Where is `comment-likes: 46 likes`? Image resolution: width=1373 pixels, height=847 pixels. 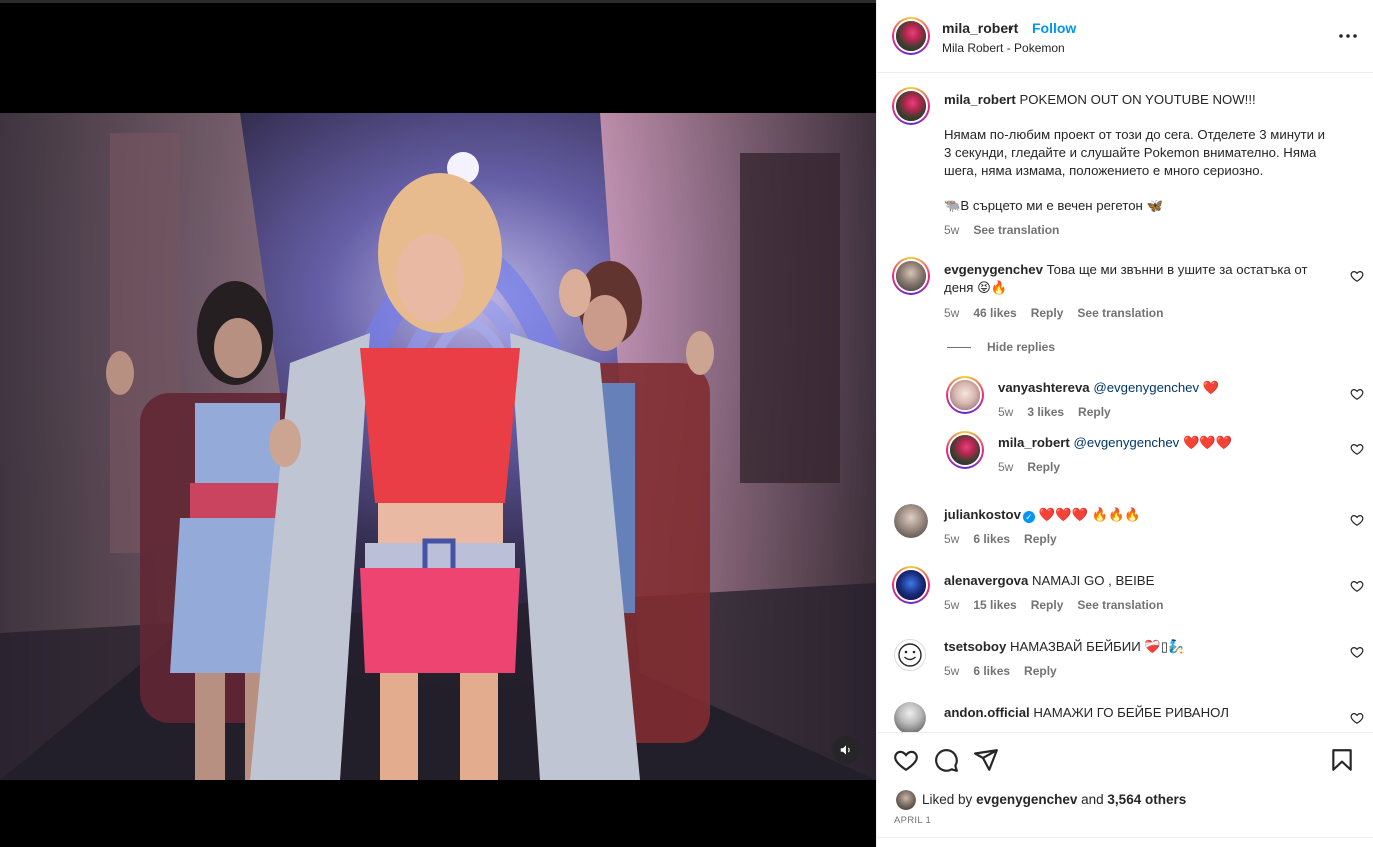 comment-likes: 46 likes is located at coordinates (994, 313).